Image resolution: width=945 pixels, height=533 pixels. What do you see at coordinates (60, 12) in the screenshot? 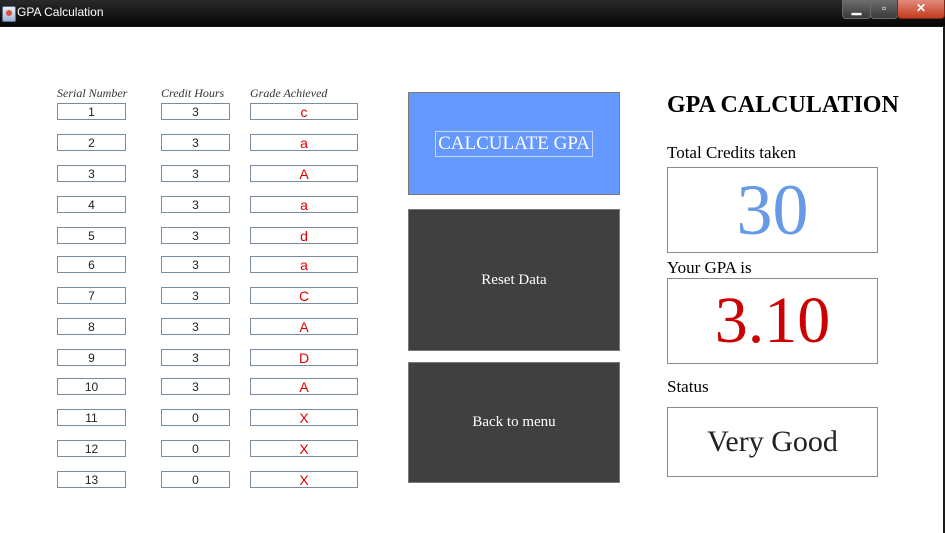
I see `window-title: GPA Calculation` at bounding box center [60, 12].